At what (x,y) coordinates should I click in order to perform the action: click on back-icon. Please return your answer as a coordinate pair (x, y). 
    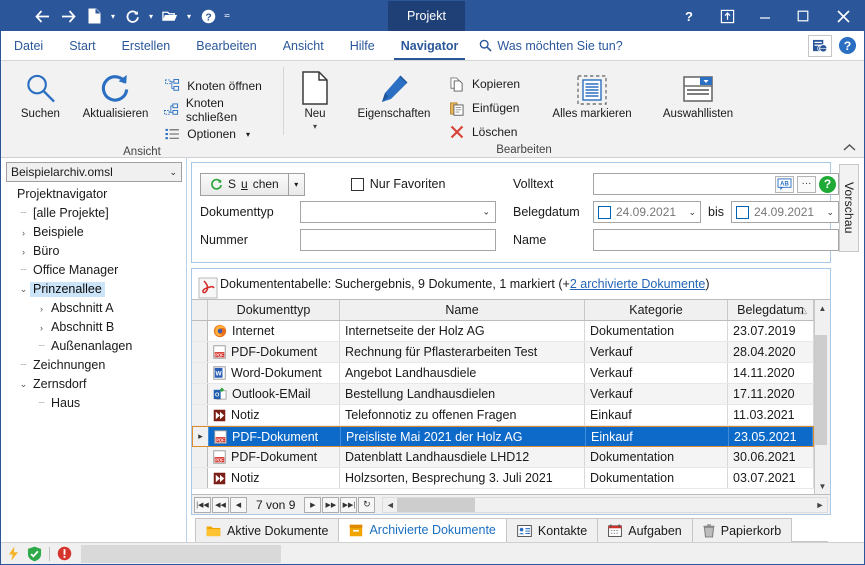
    Looking at the image, I should click on (42, 16).